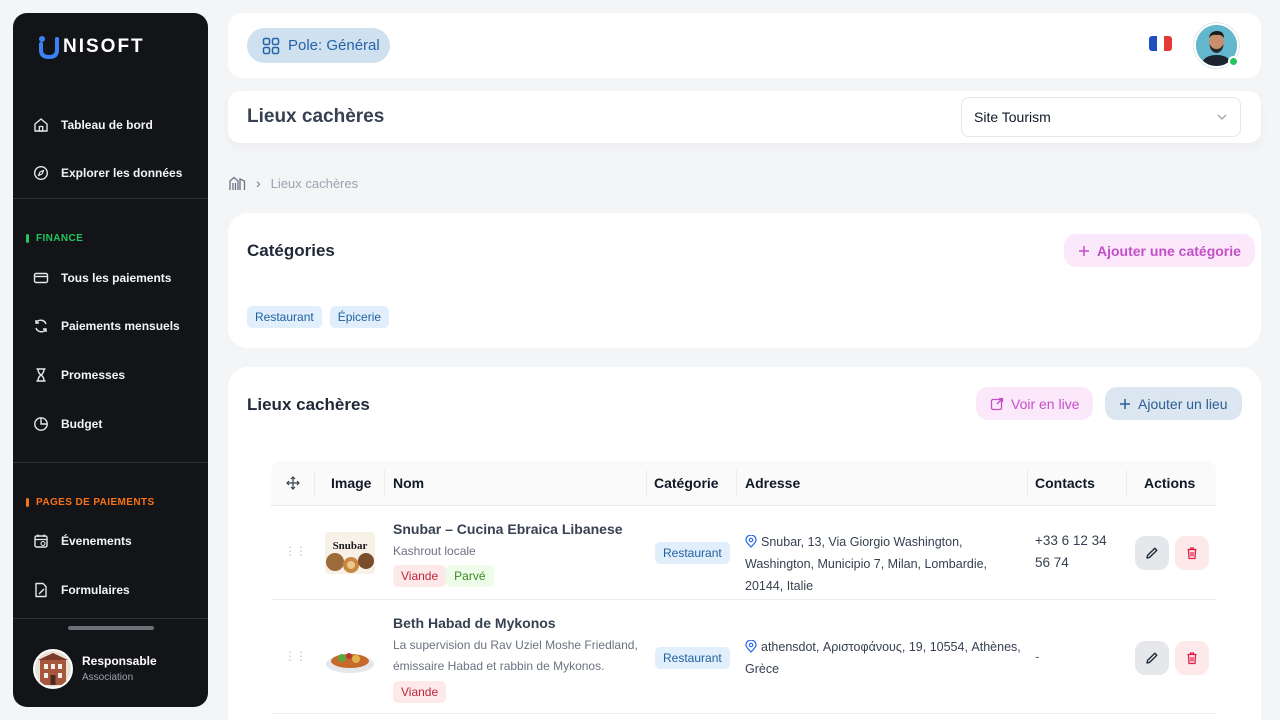  What do you see at coordinates (53, 669) in the screenshot?
I see `building-icon` at bounding box center [53, 669].